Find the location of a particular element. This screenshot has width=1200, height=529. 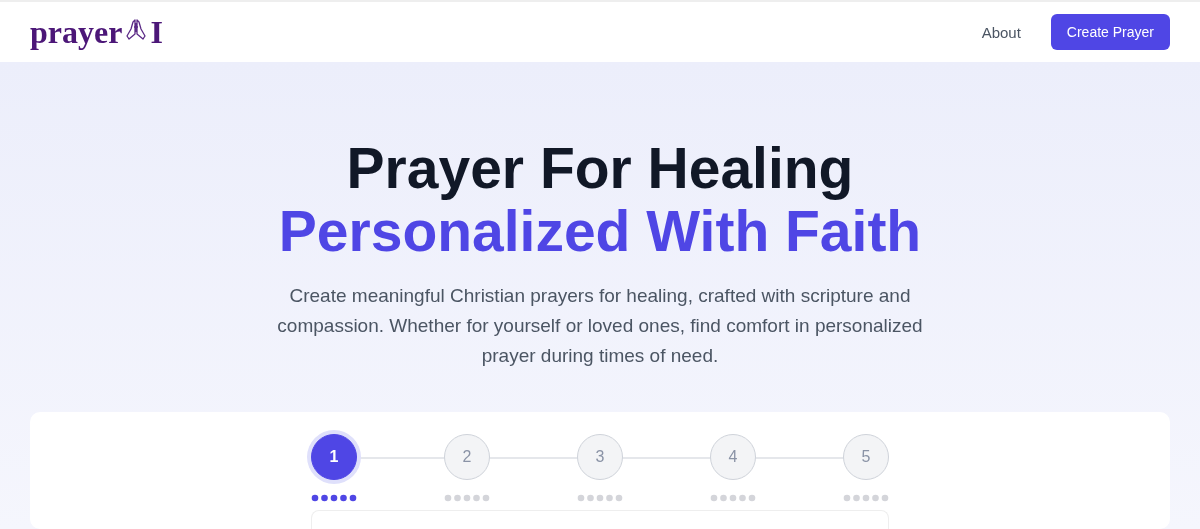

logo-text: prayer is located at coordinates (76, 32).